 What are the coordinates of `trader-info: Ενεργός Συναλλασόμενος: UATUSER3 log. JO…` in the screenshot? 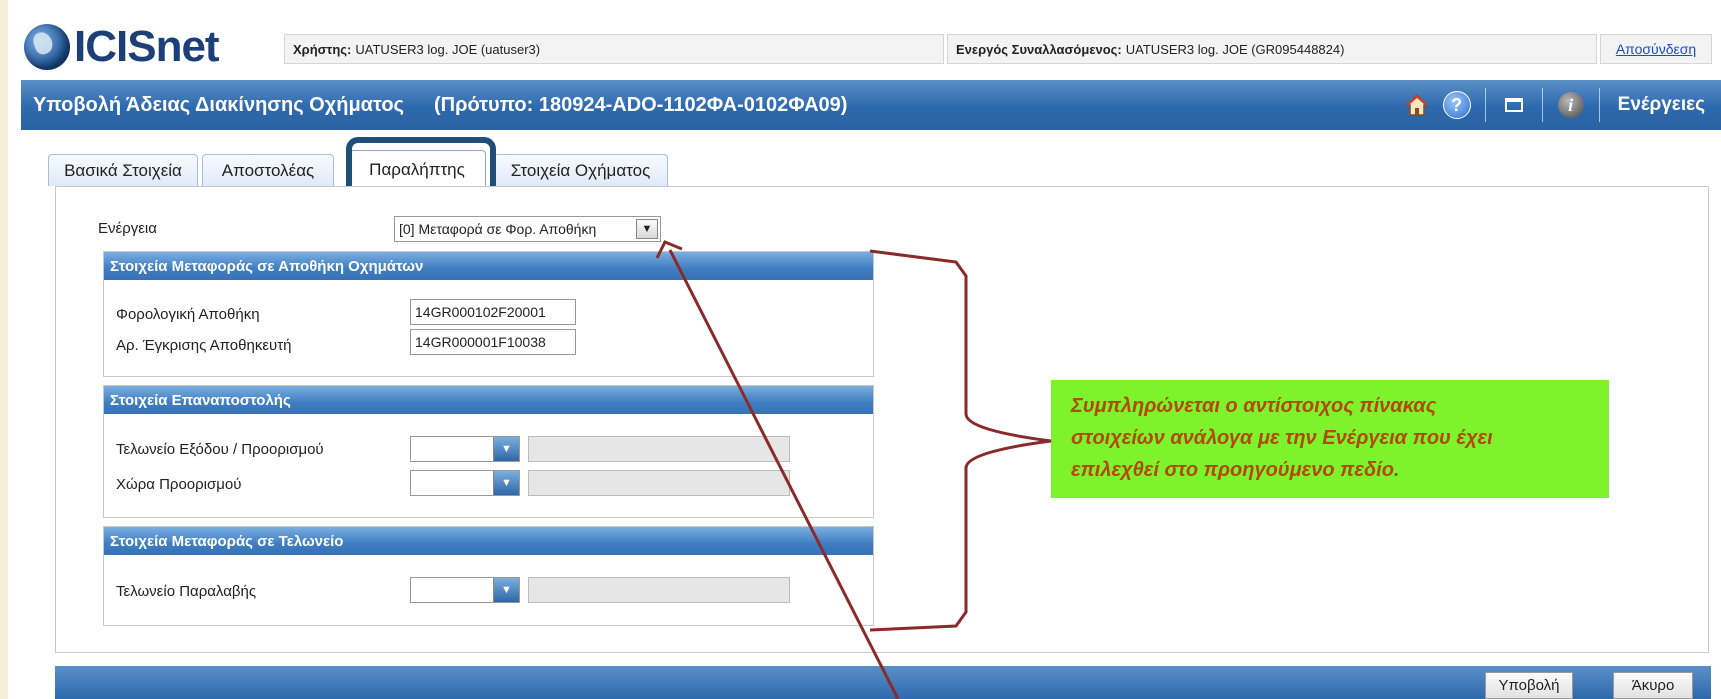 It's located at (1272, 49).